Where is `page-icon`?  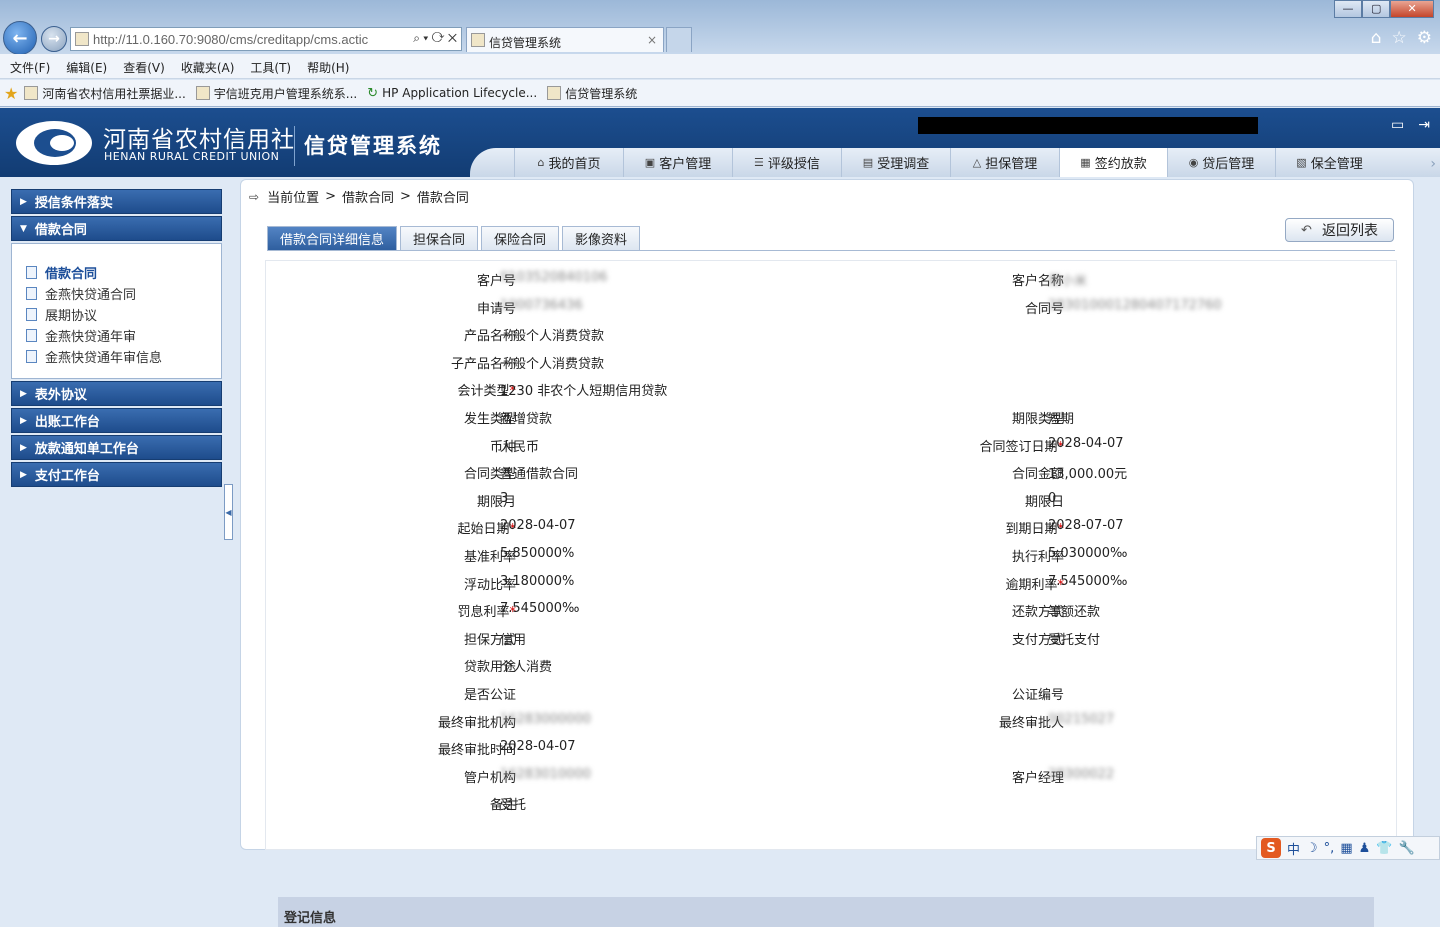 page-icon is located at coordinates (202, 93).